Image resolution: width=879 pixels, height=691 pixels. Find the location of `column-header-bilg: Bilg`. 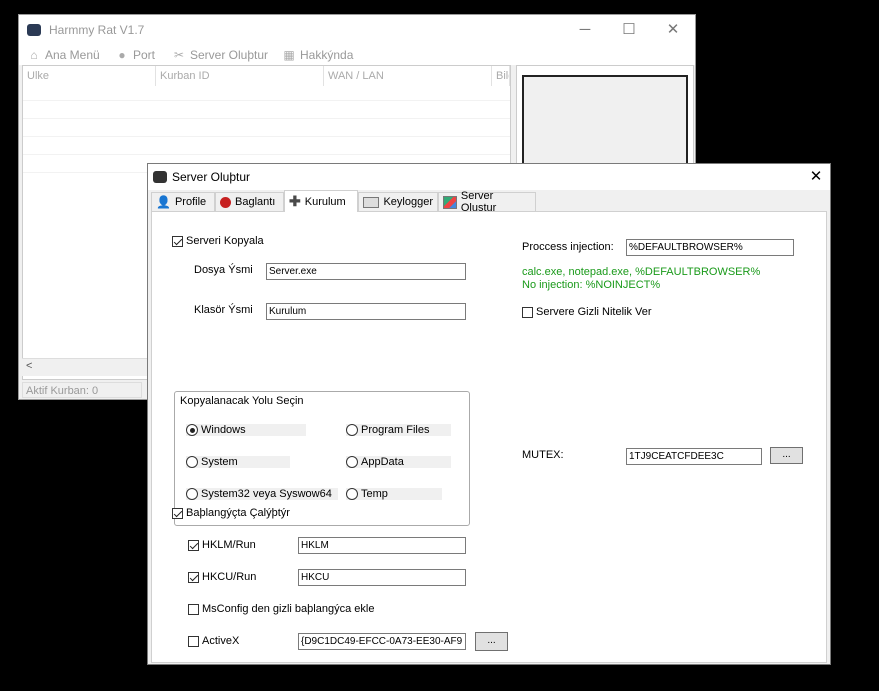

column-header-bilg: Bilg is located at coordinates (501, 76).